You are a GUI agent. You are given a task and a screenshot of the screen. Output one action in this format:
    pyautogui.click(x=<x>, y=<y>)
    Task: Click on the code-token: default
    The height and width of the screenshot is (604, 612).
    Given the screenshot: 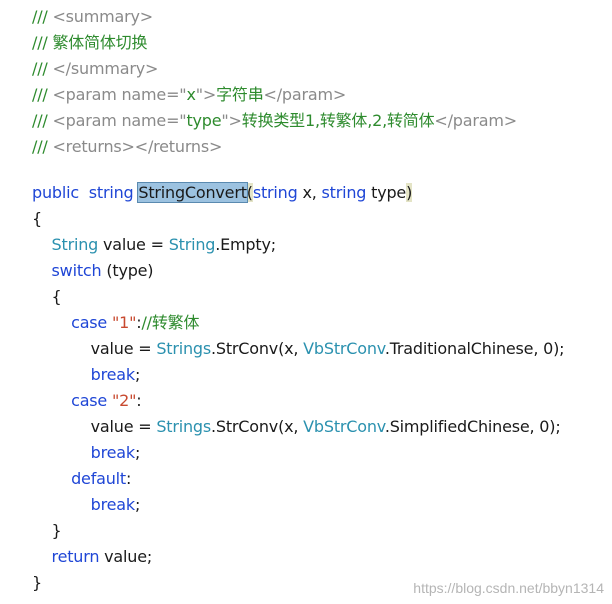 What is the action you would take?
    pyautogui.click(x=98, y=478)
    